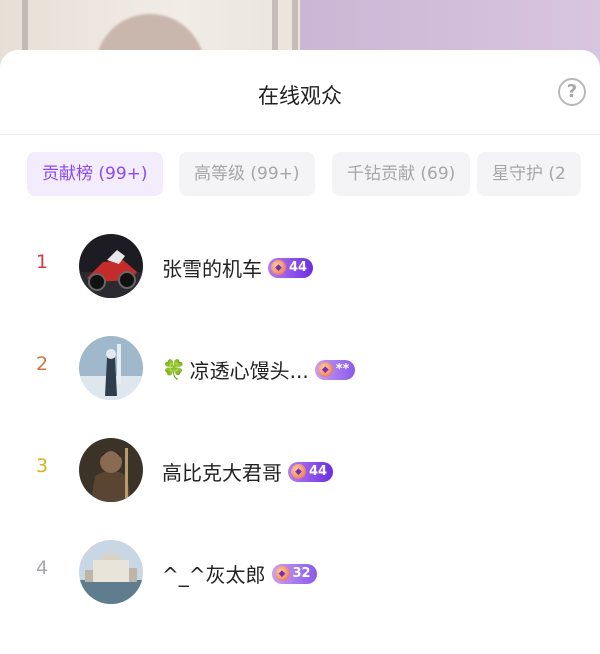 This screenshot has width=600, height=654. I want to click on rank-number: 2, so click(42, 364).